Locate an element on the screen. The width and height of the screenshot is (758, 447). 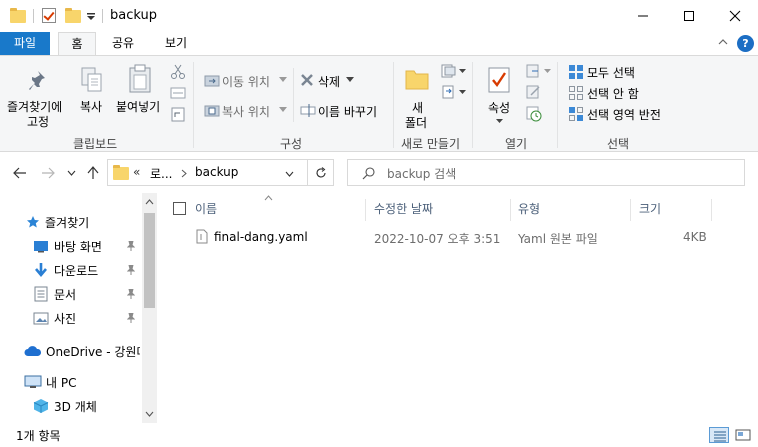
open-icon is located at coordinates (534, 71).